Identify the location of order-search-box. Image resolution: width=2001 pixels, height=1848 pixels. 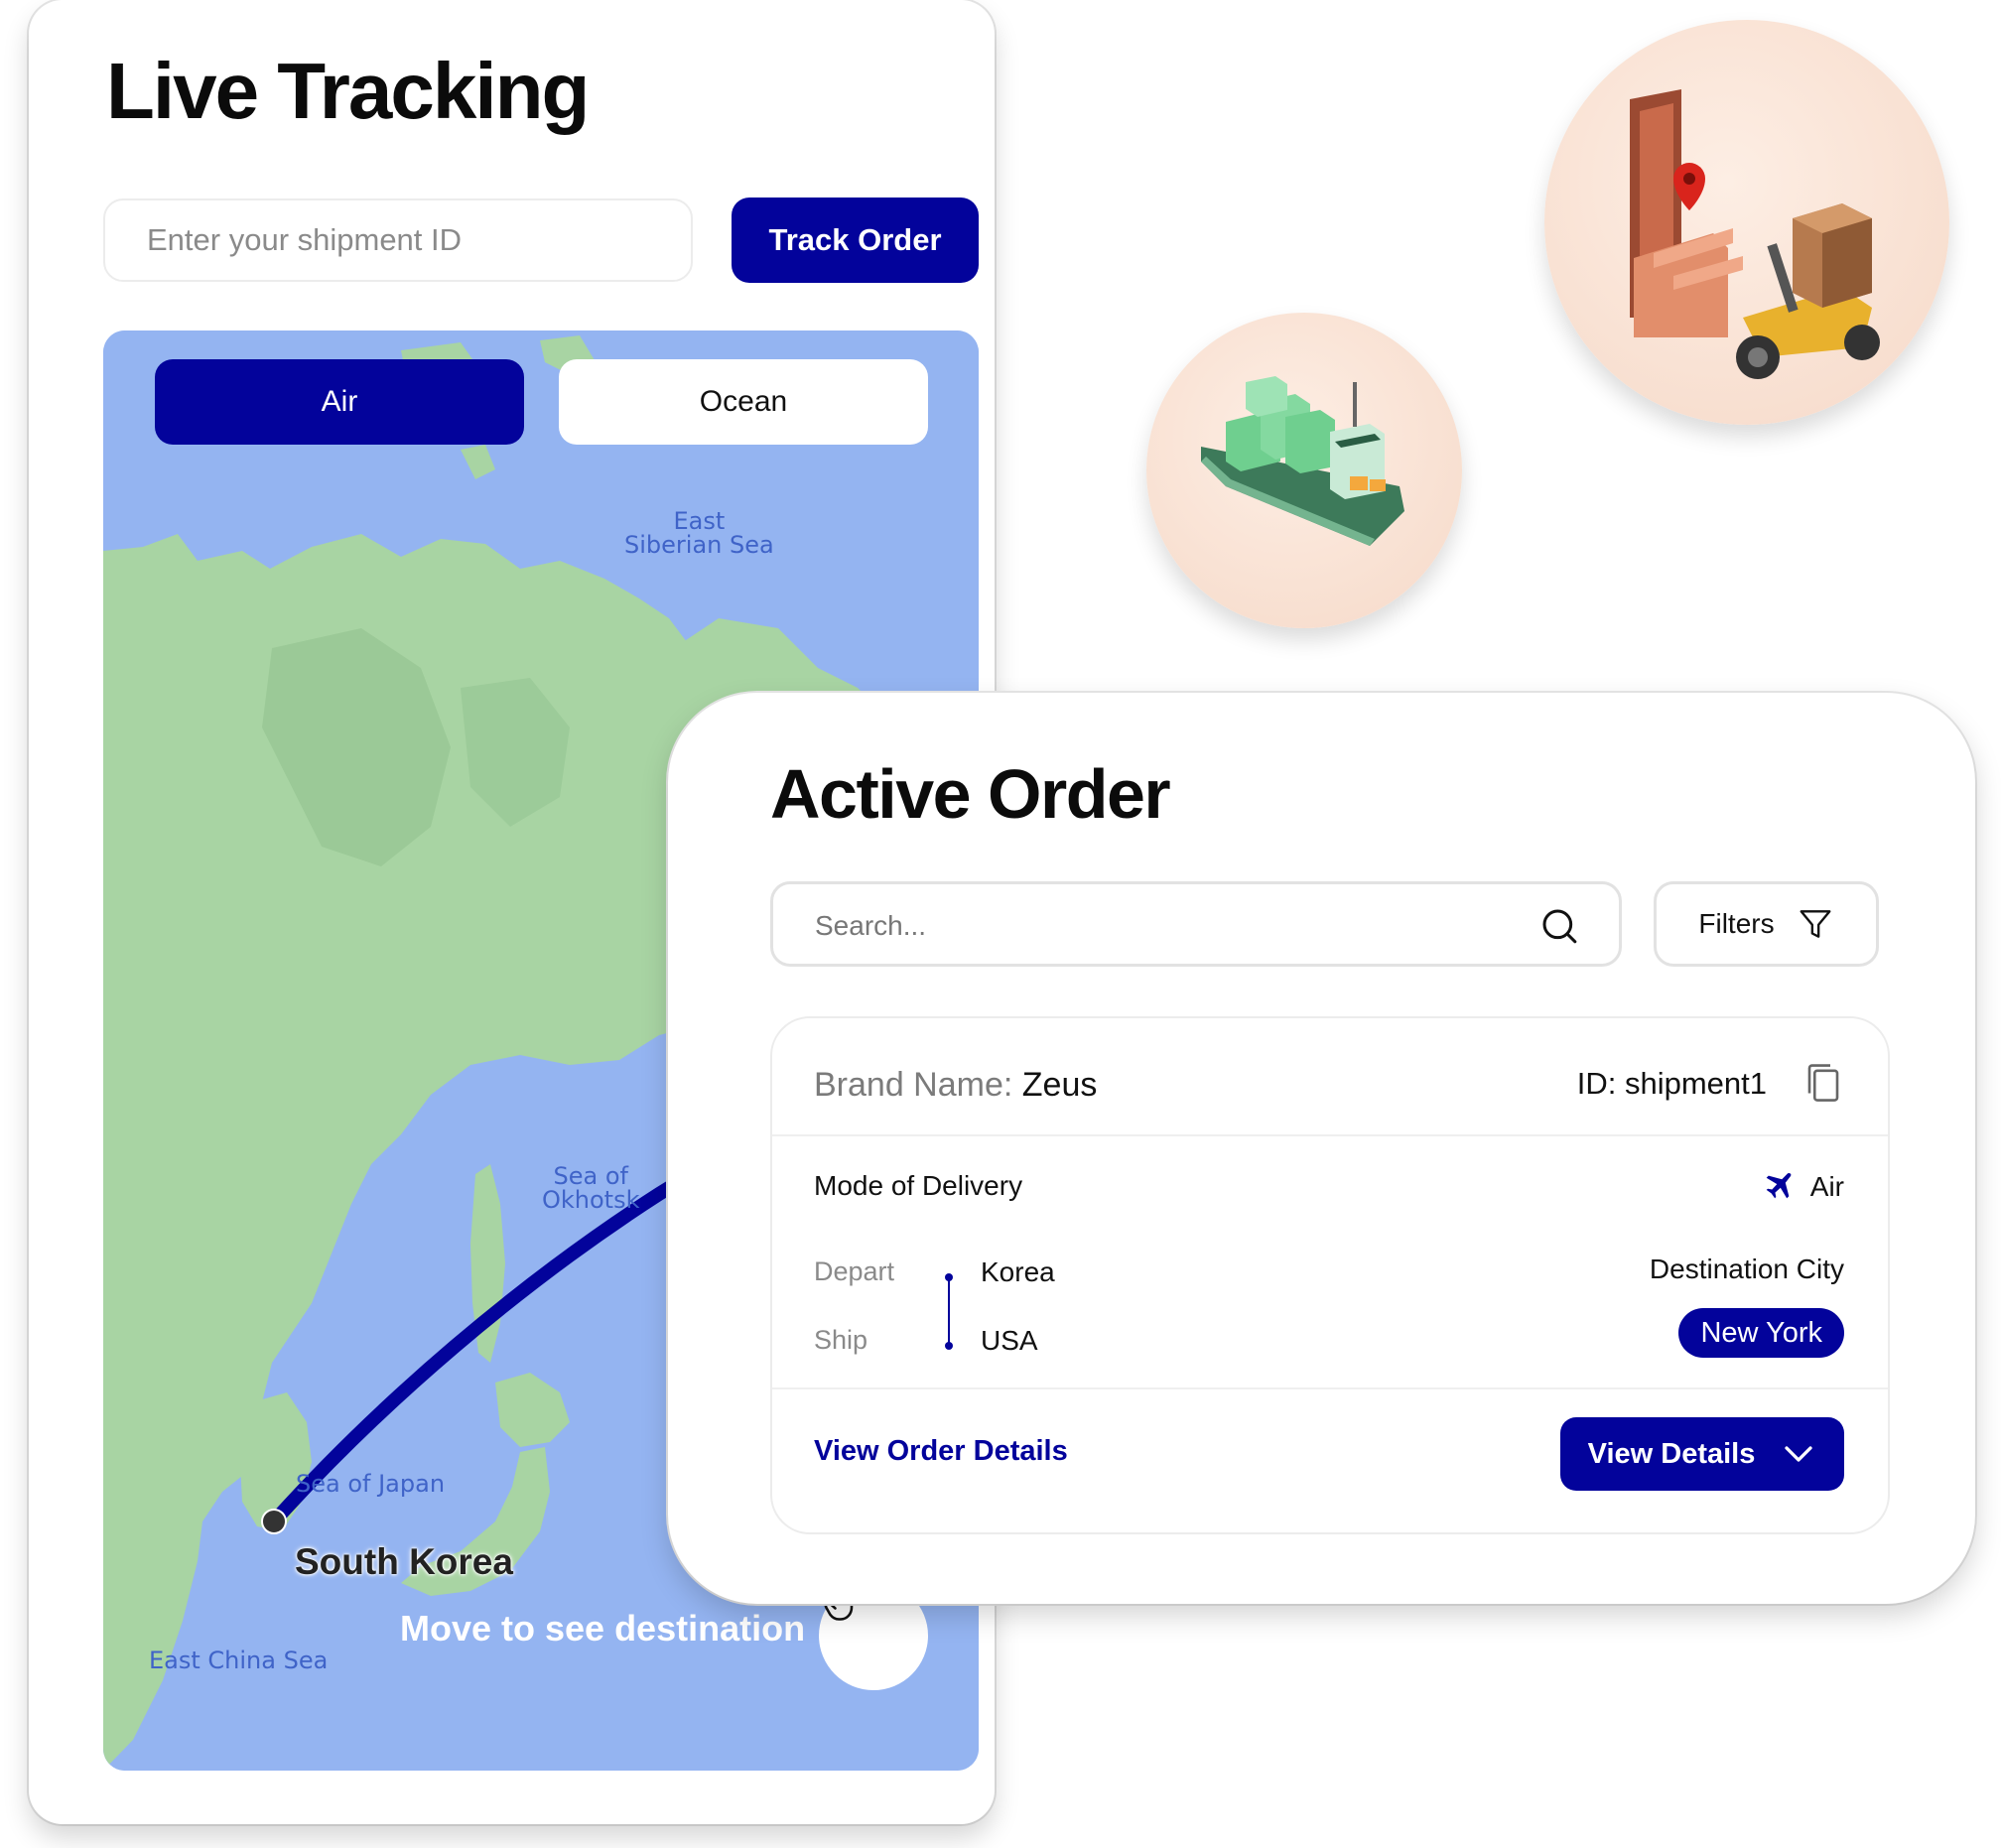
(1196, 924).